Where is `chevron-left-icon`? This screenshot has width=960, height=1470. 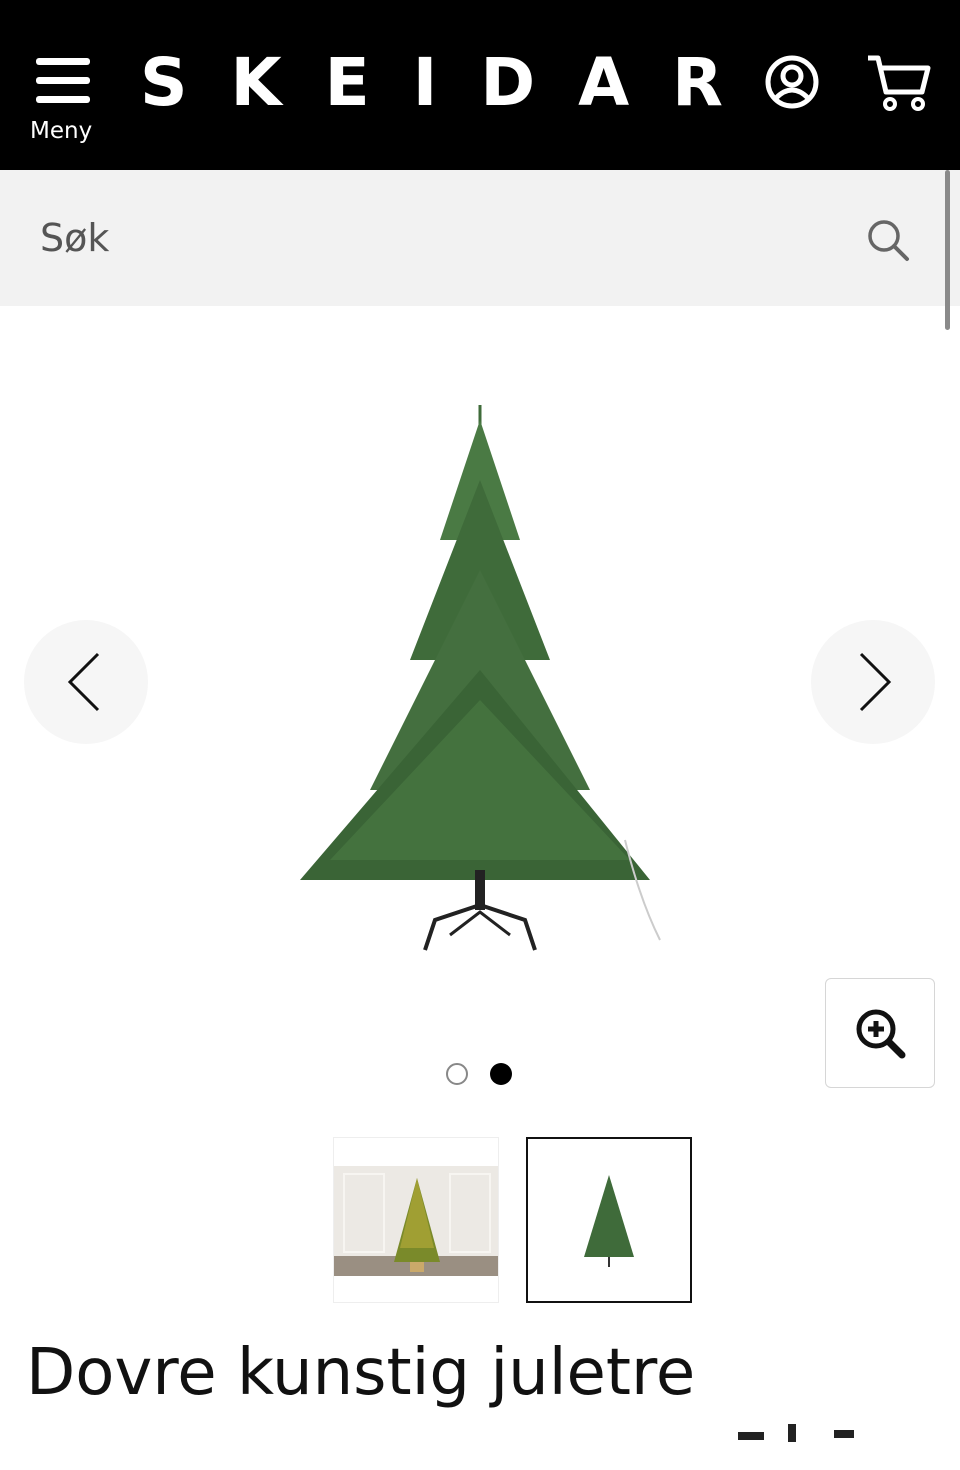 chevron-left-icon is located at coordinates (83, 682).